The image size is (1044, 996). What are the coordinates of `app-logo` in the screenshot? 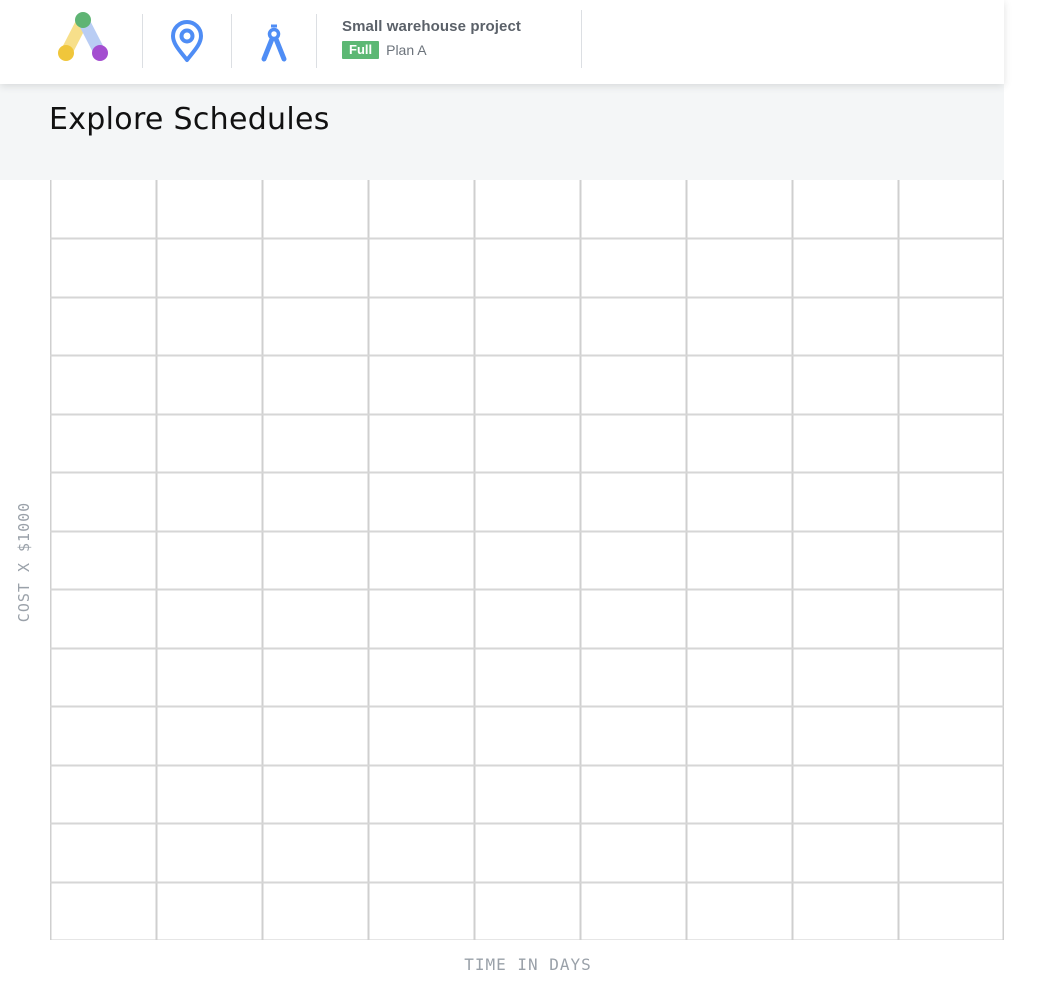 It's located at (84, 42).